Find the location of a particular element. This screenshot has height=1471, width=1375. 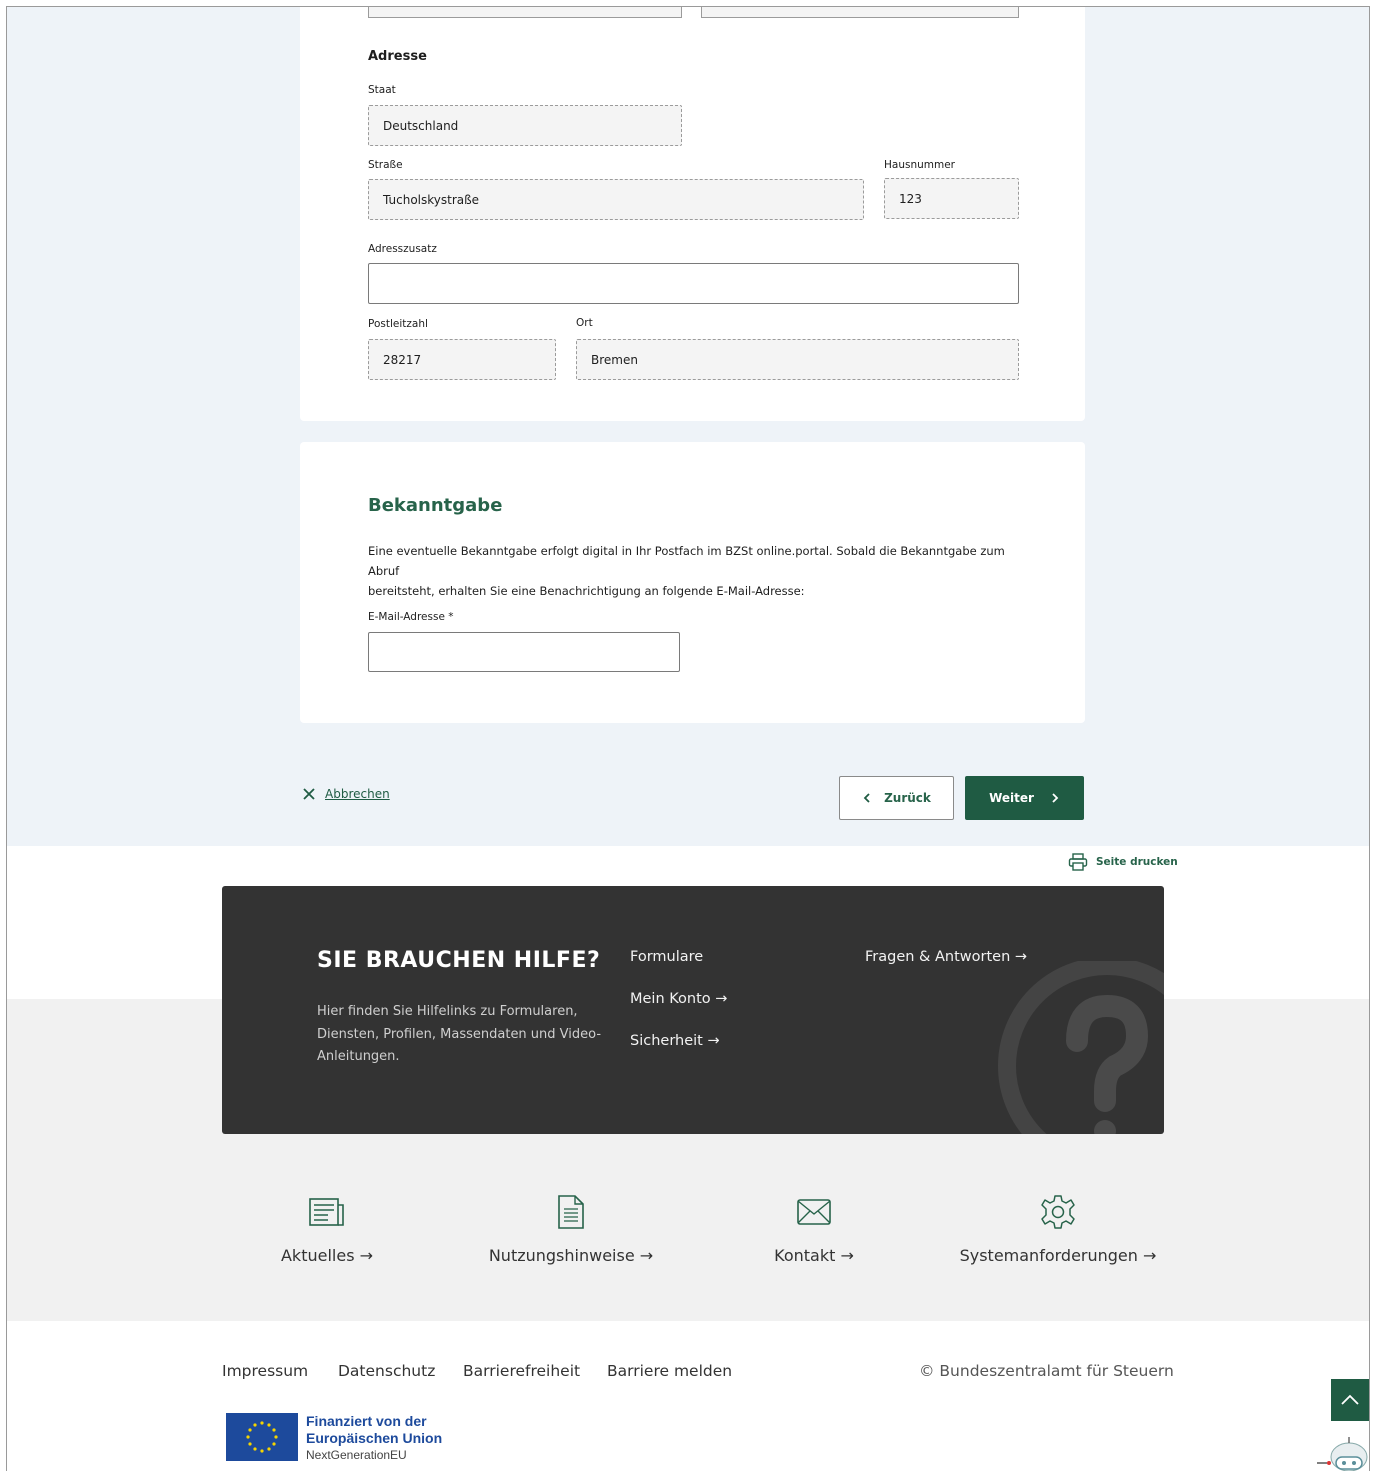

country-field: Deutschland is located at coordinates (525, 125).